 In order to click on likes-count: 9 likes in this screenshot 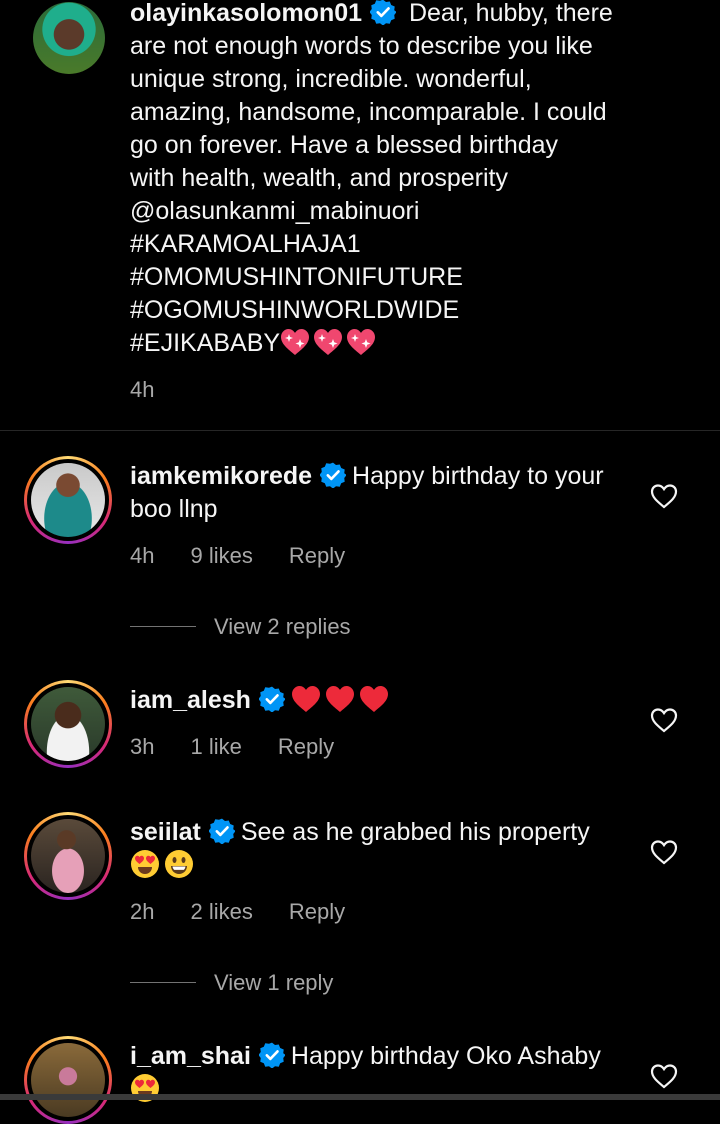, I will do `click(221, 555)`.